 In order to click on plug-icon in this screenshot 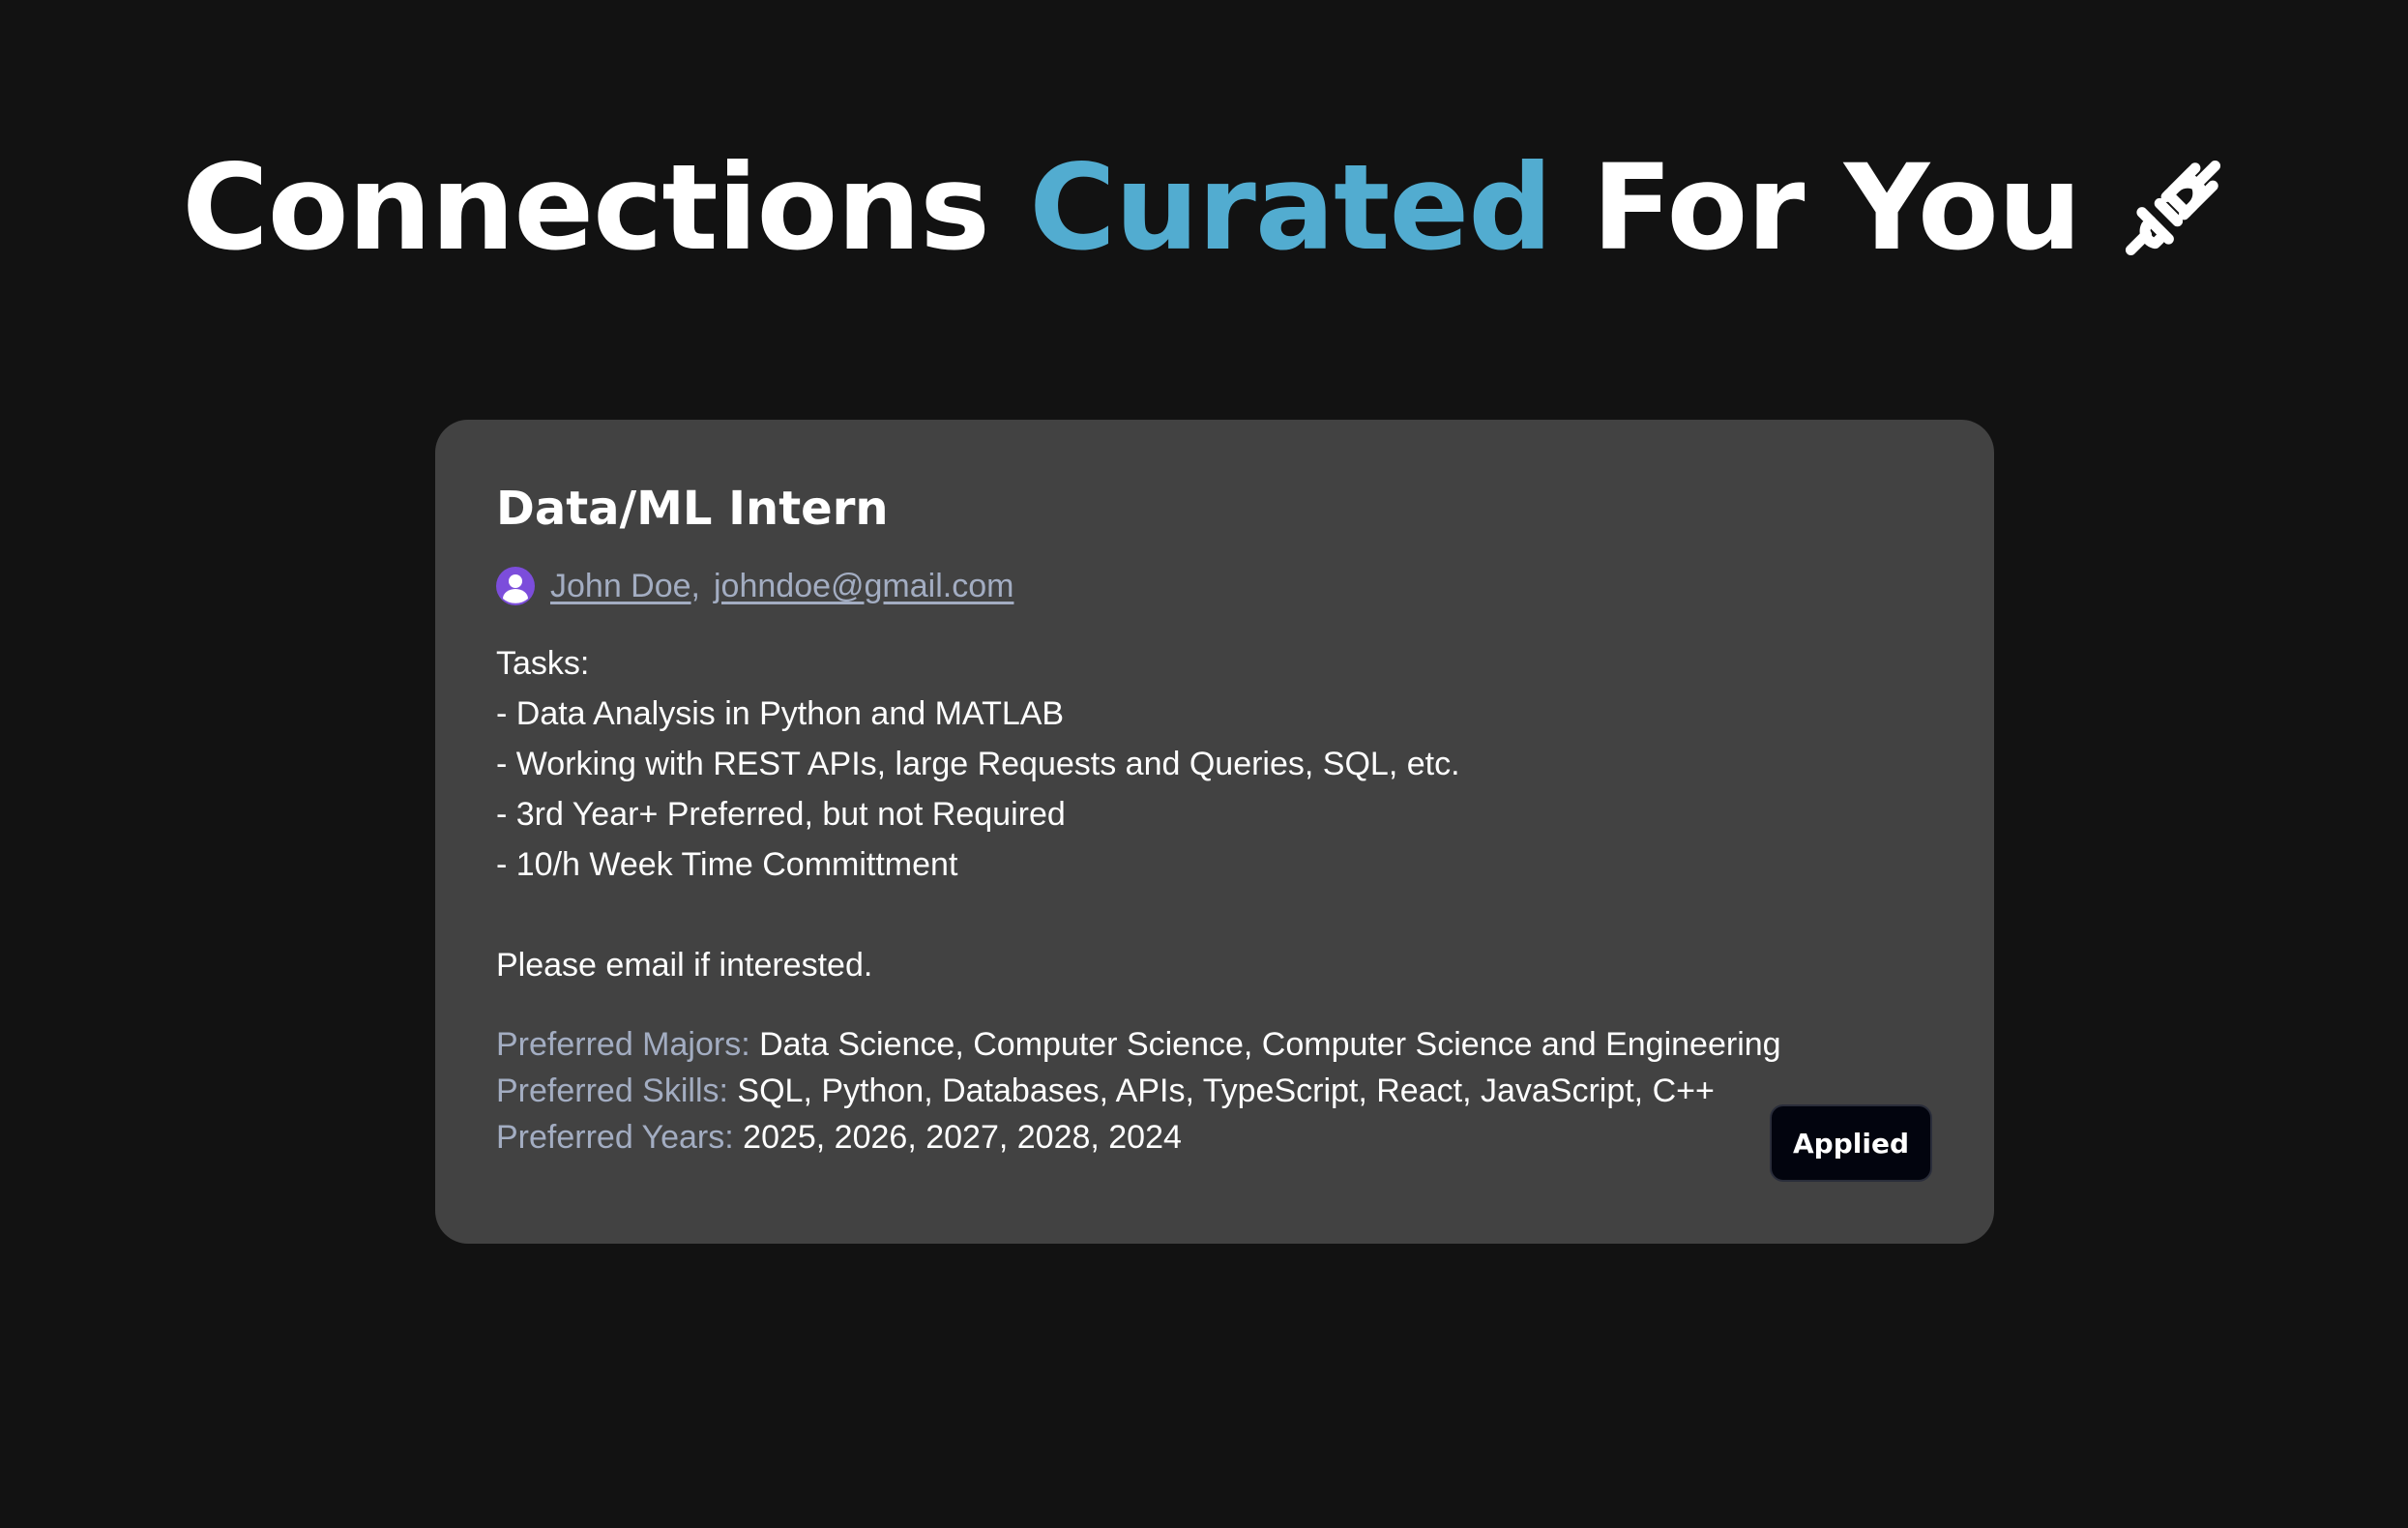, I will do `click(2172, 208)`.